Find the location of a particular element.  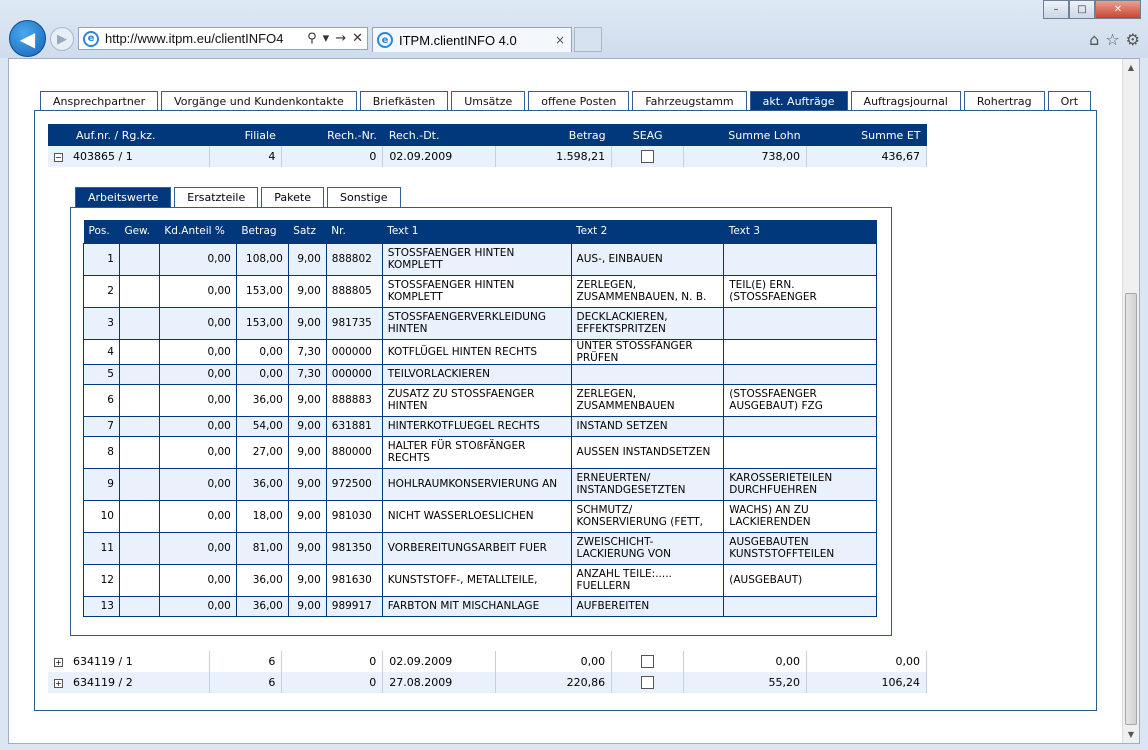

col-aufnr: Auf.nr. / Rg.kz. is located at coordinates (129, 135).